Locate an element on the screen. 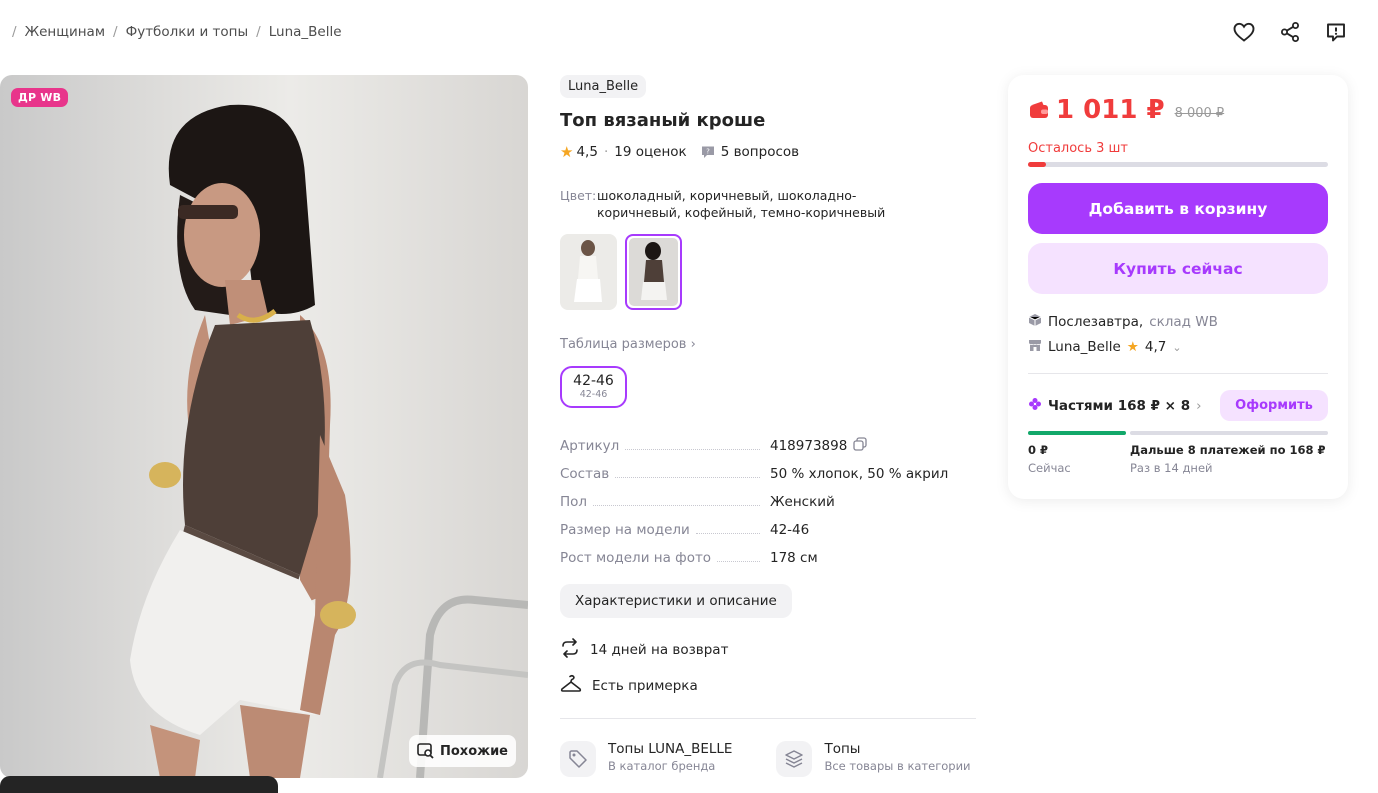  spec-value: 42-46 is located at coordinates (790, 530).